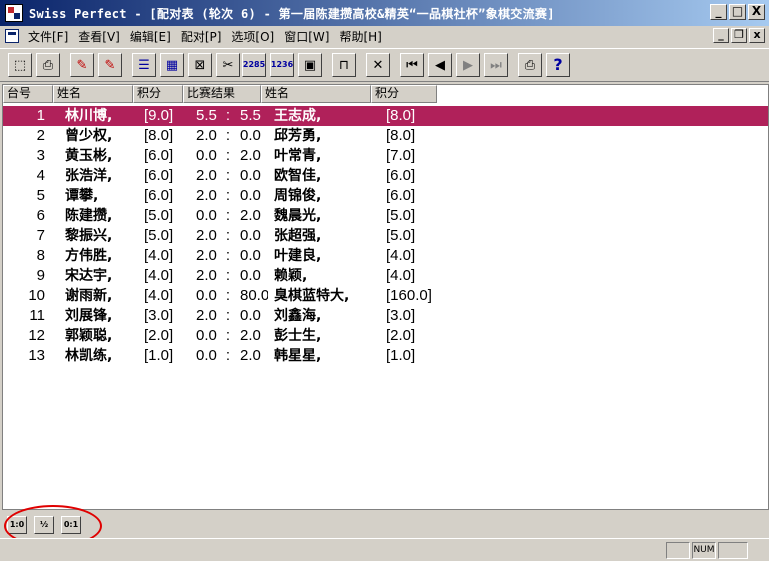 This screenshot has width=769, height=561. What do you see at coordinates (172, 65) in the screenshot?
I see `pairing-table-button: ▦` at bounding box center [172, 65].